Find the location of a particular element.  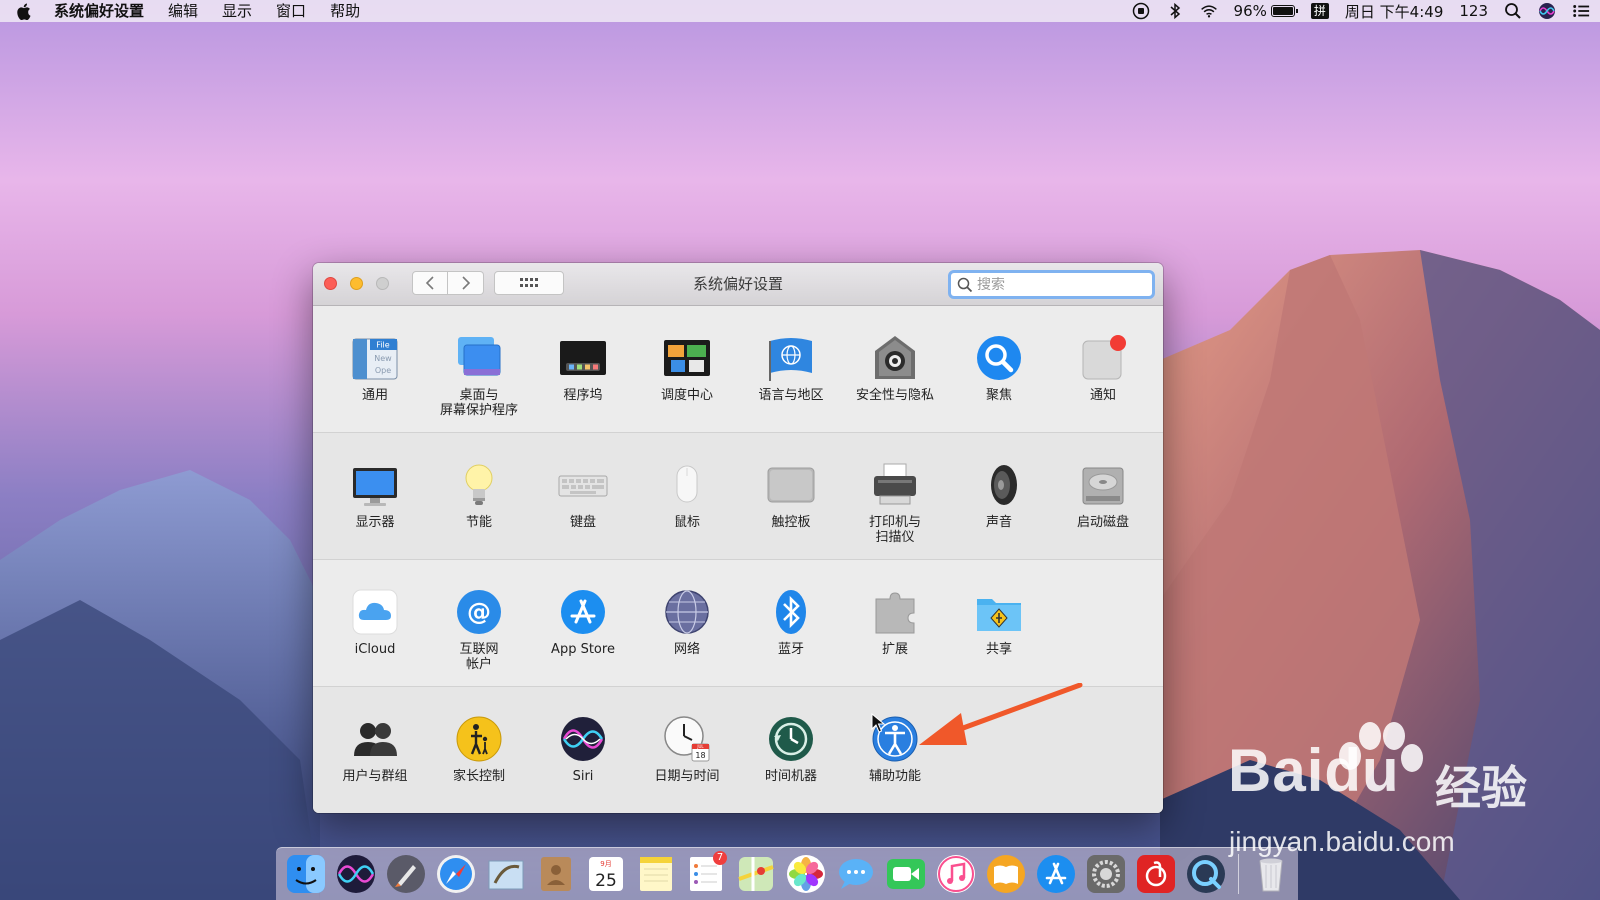

pref-date-time: JUL 18 日期与时间 is located at coordinates (687, 750).